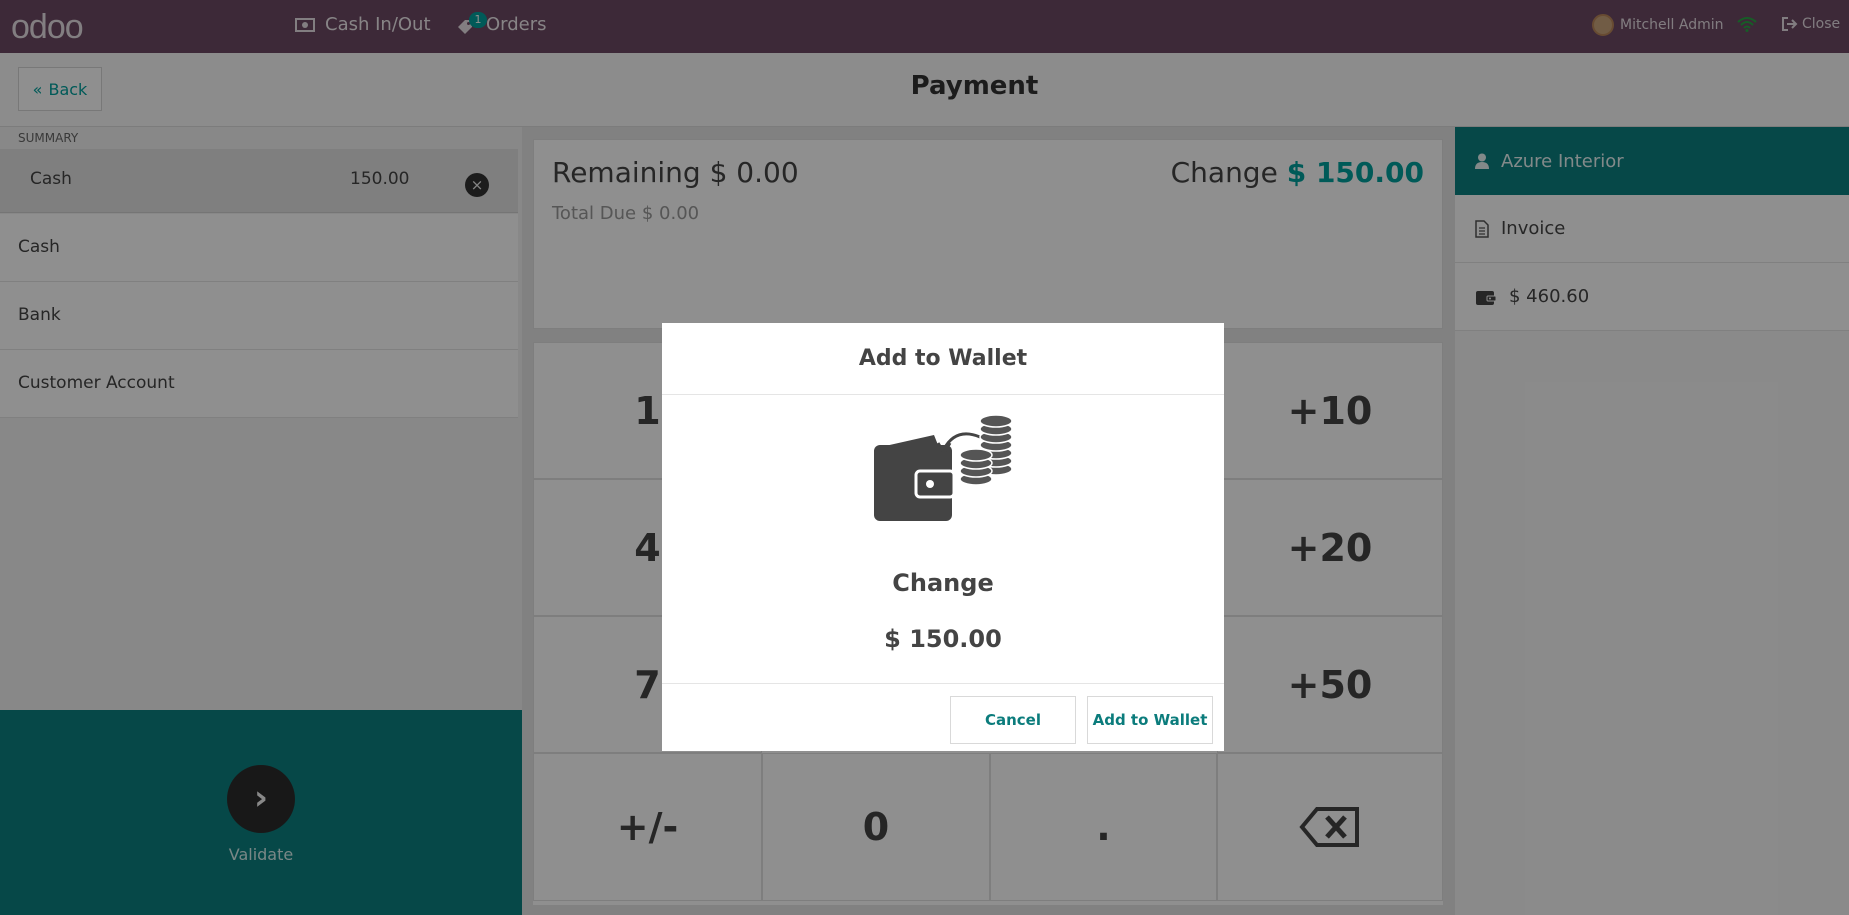 This screenshot has height=915, width=1849. What do you see at coordinates (943, 467) in the screenshot?
I see `wallet-coins-icon` at bounding box center [943, 467].